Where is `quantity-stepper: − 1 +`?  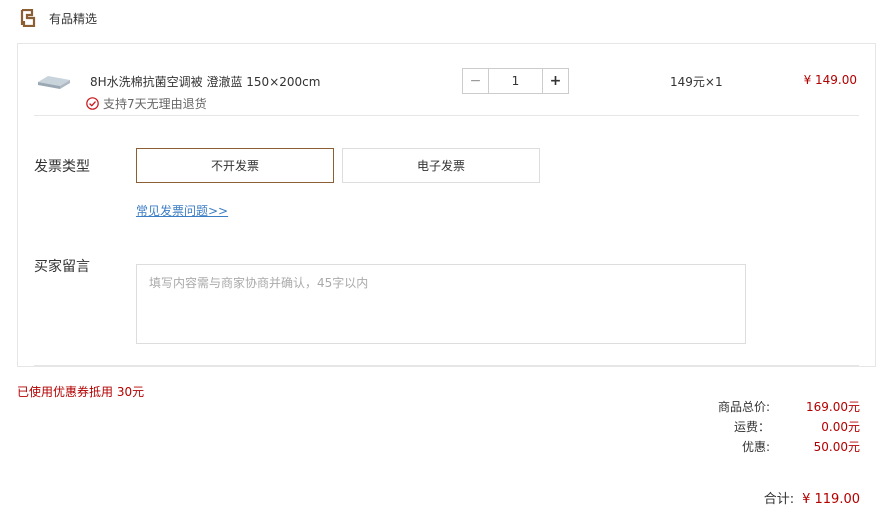
quantity-stepper: − 1 + is located at coordinates (515, 81).